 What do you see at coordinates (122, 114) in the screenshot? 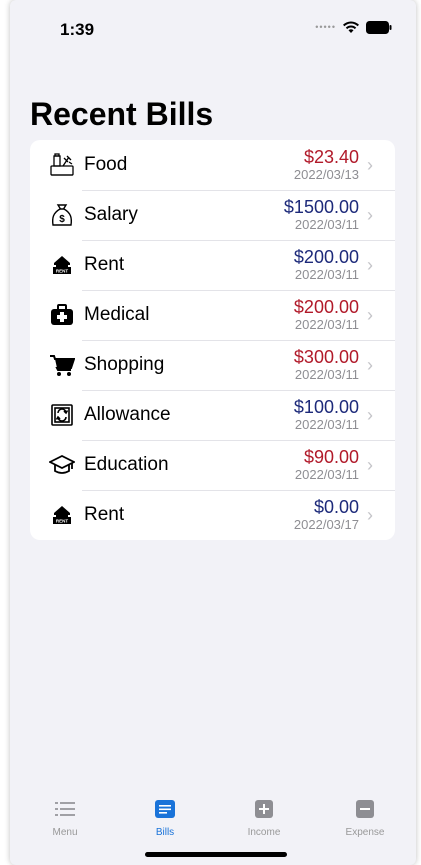
I see `page-title: Recent Bills` at bounding box center [122, 114].